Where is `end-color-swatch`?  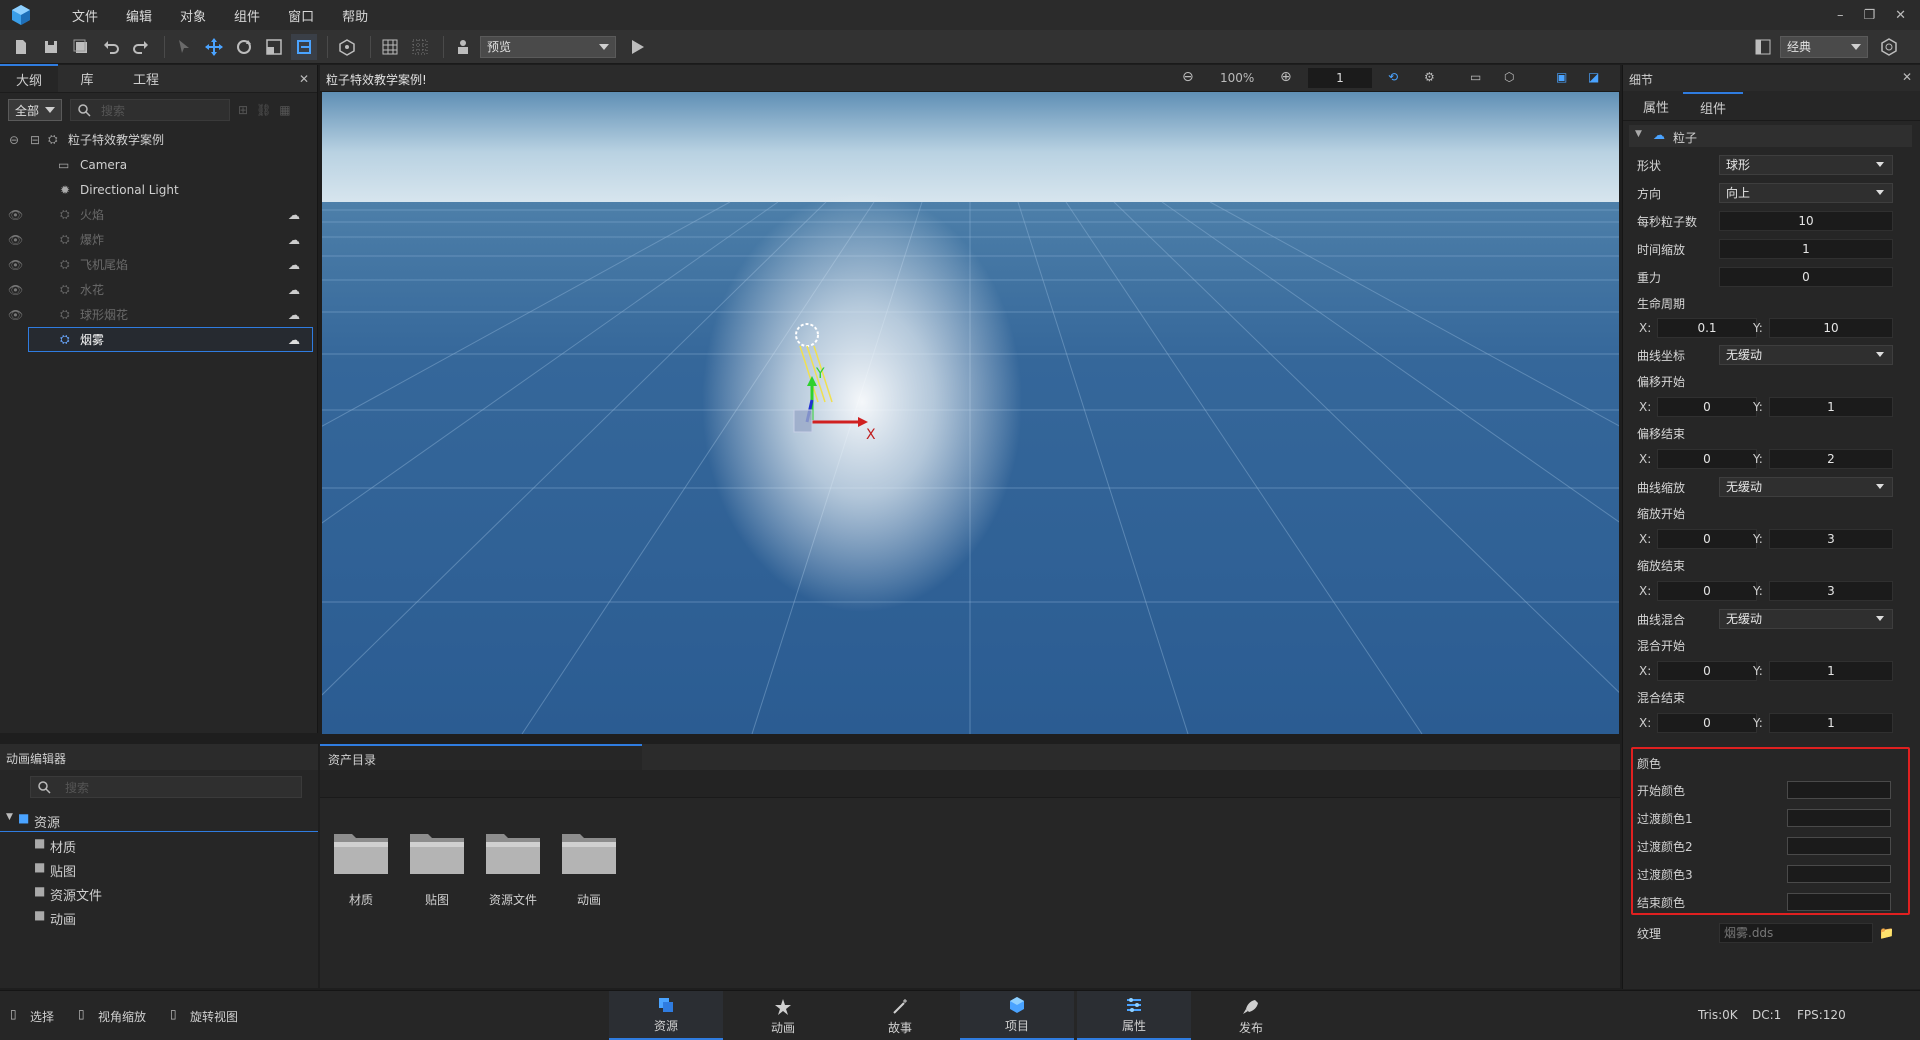 end-color-swatch is located at coordinates (1839, 902).